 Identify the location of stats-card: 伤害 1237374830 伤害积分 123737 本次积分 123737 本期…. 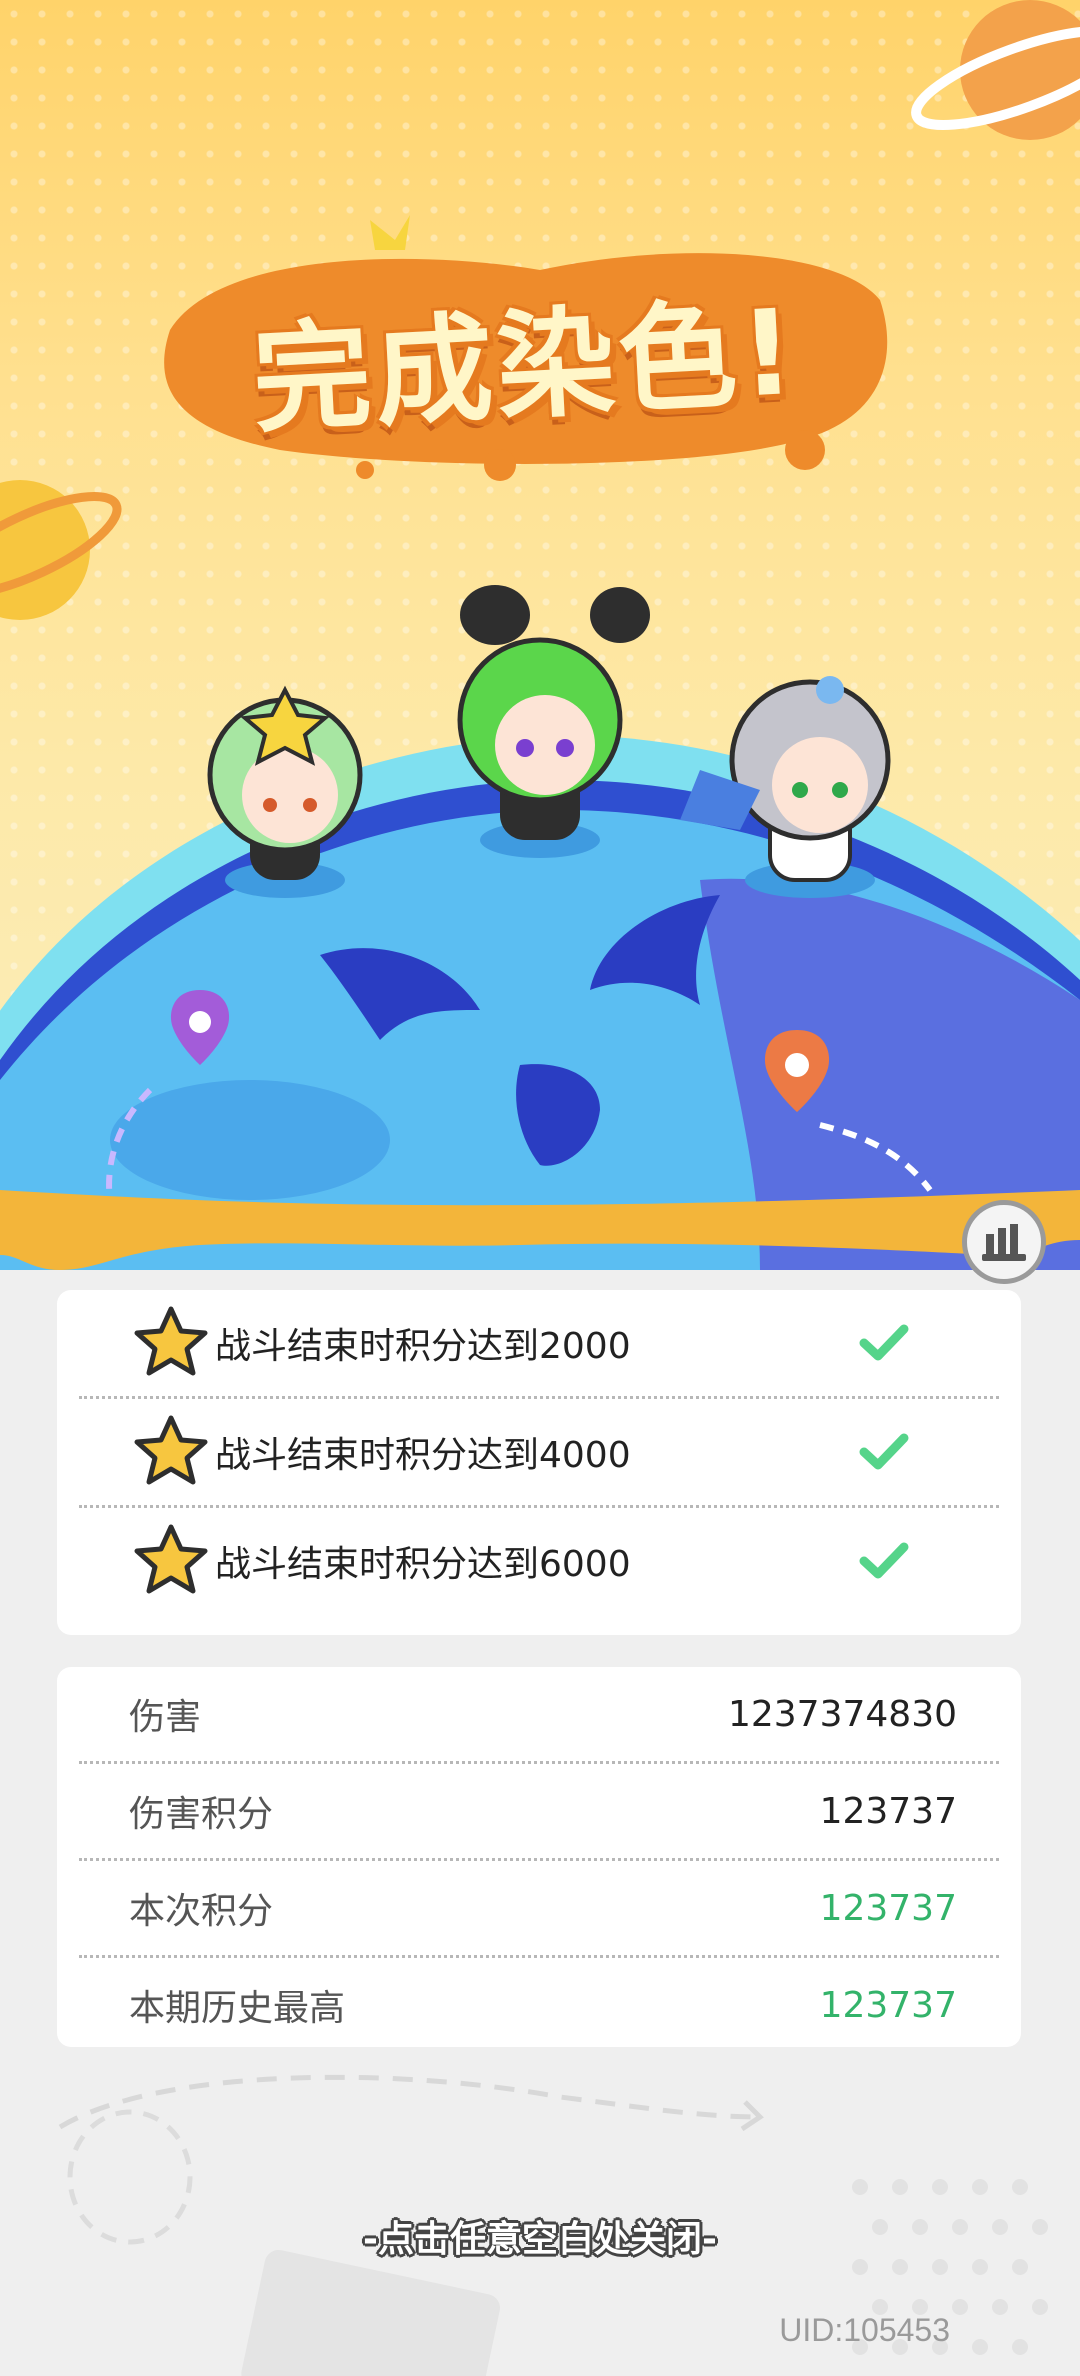
(539, 1857).